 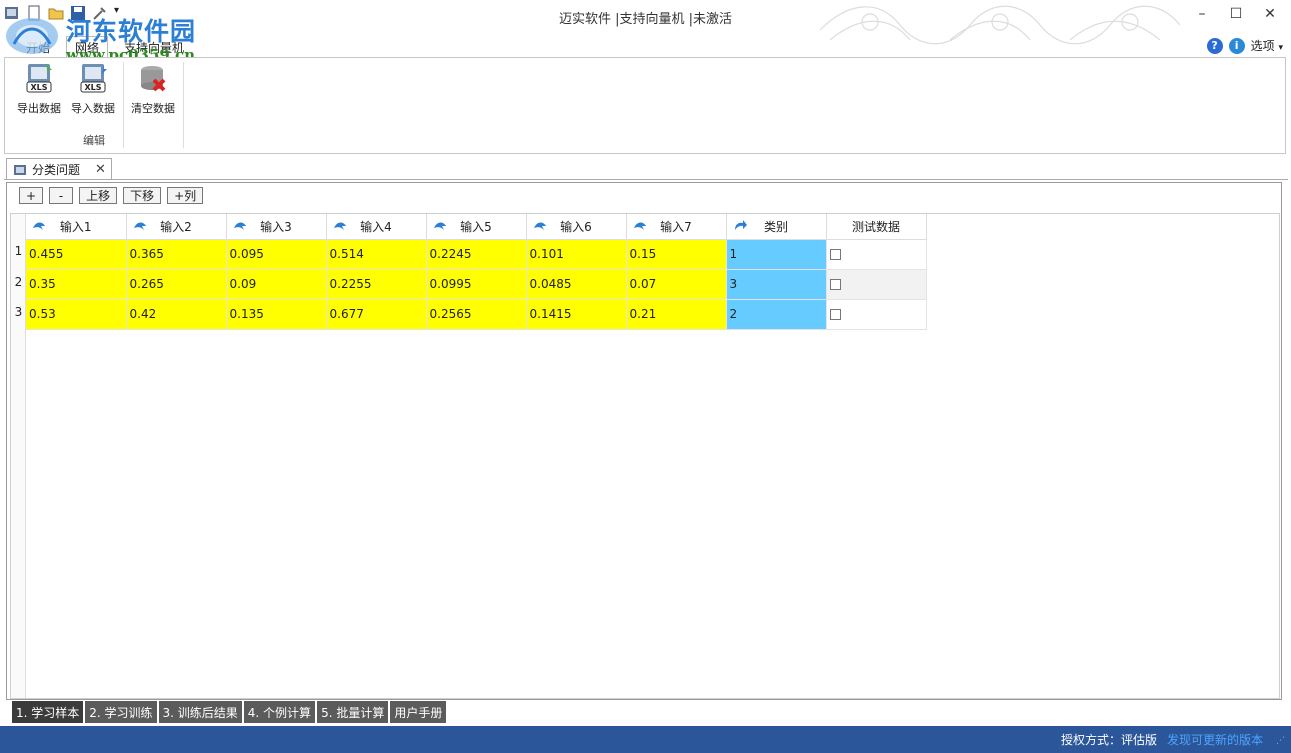 What do you see at coordinates (153, 108) in the screenshot?
I see `clear-data-label: 清空数据` at bounding box center [153, 108].